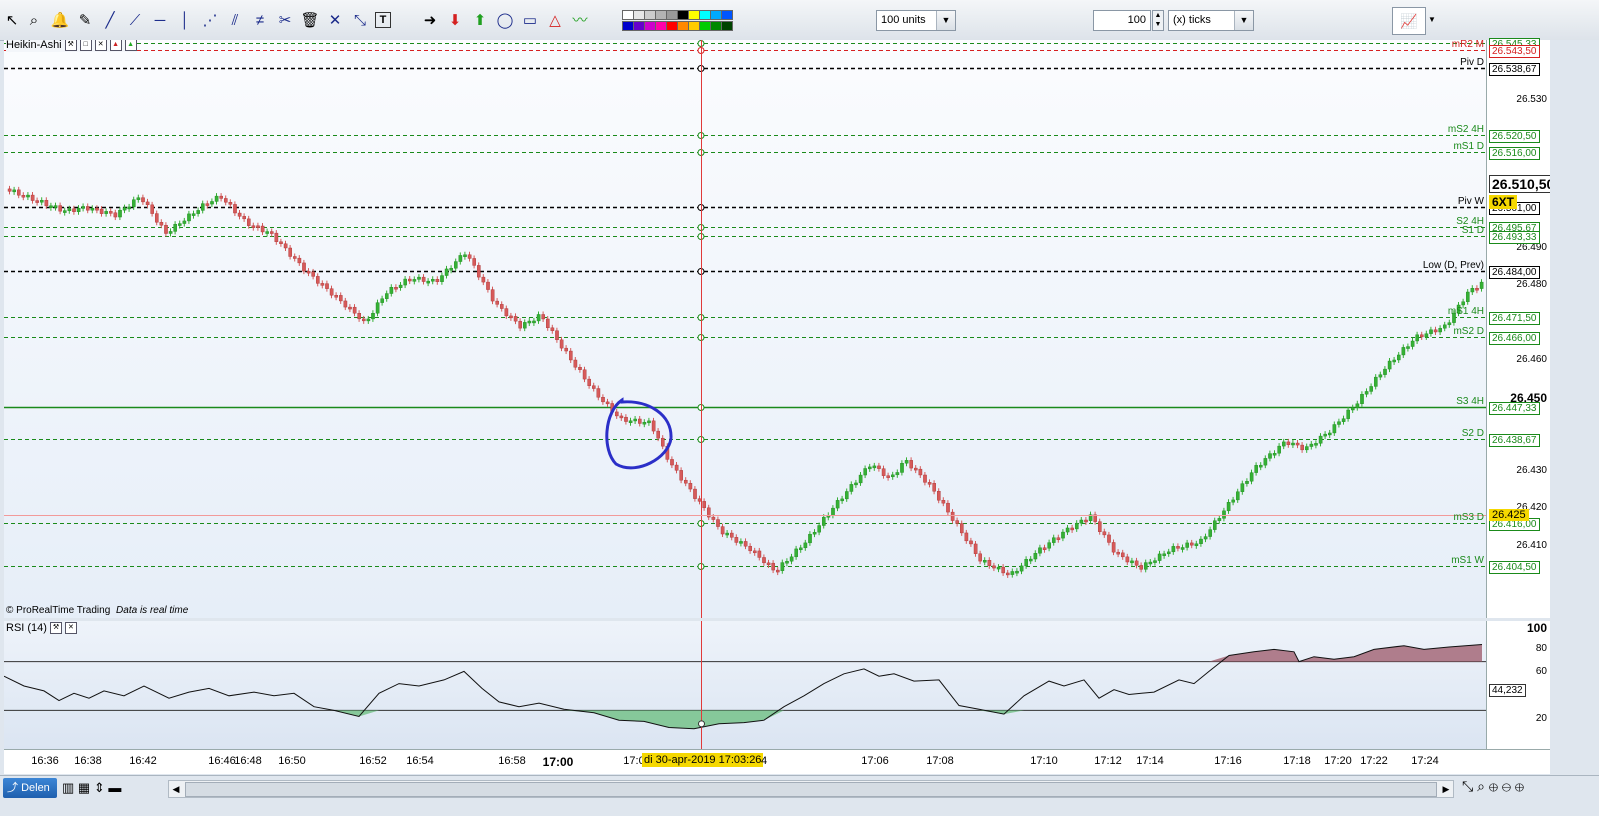 The width and height of the screenshot is (1599, 816). I want to click on triangle-icon: △, so click(555, 20).